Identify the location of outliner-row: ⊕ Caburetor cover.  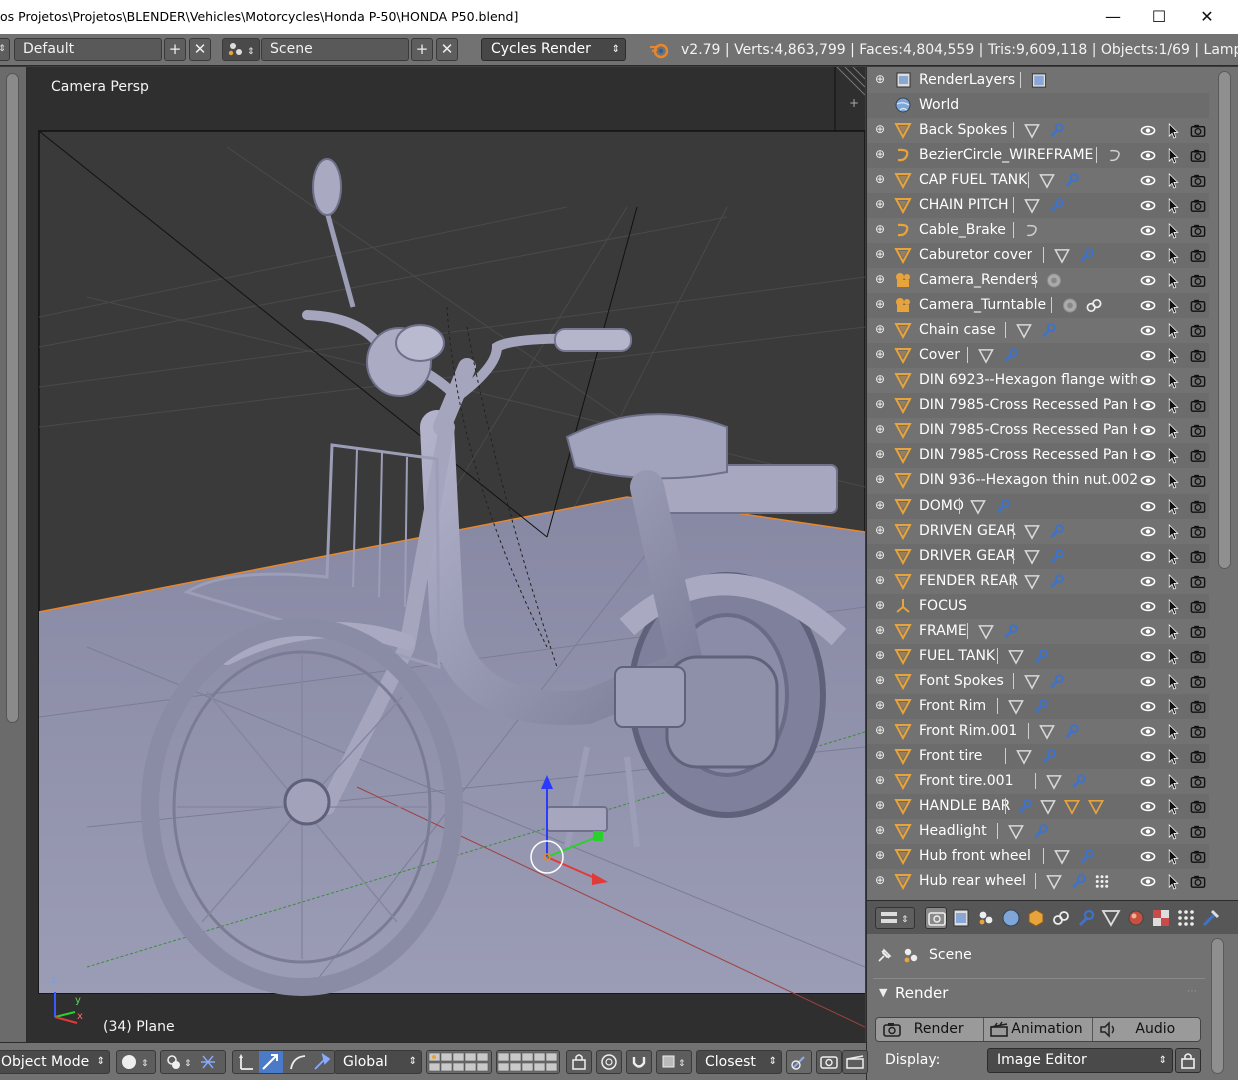
(1038, 256).